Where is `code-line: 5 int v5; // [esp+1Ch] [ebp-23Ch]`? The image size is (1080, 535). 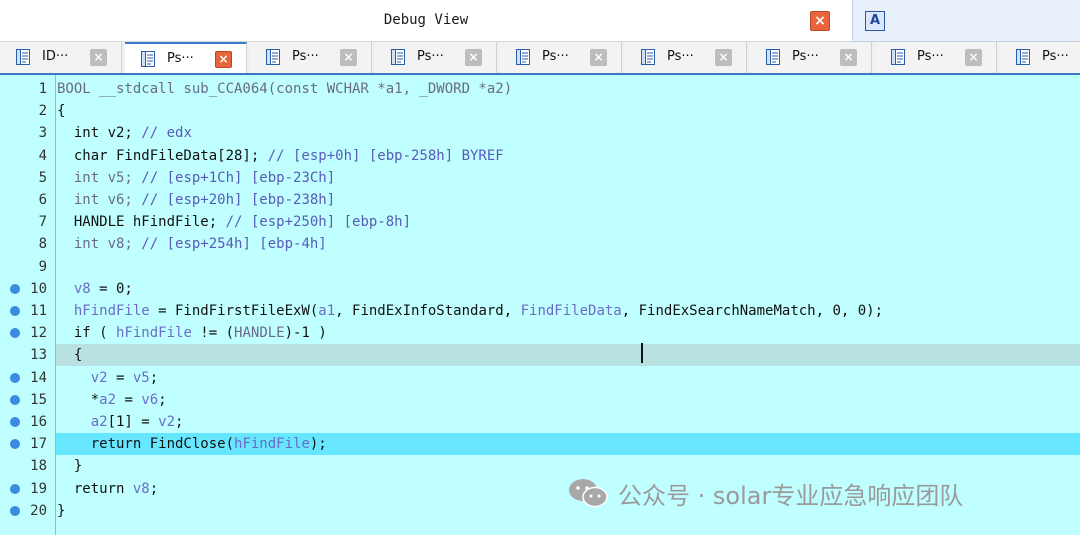 code-line: 5 int v5; // [esp+1Ch] [ebp-23Ch] is located at coordinates (540, 178).